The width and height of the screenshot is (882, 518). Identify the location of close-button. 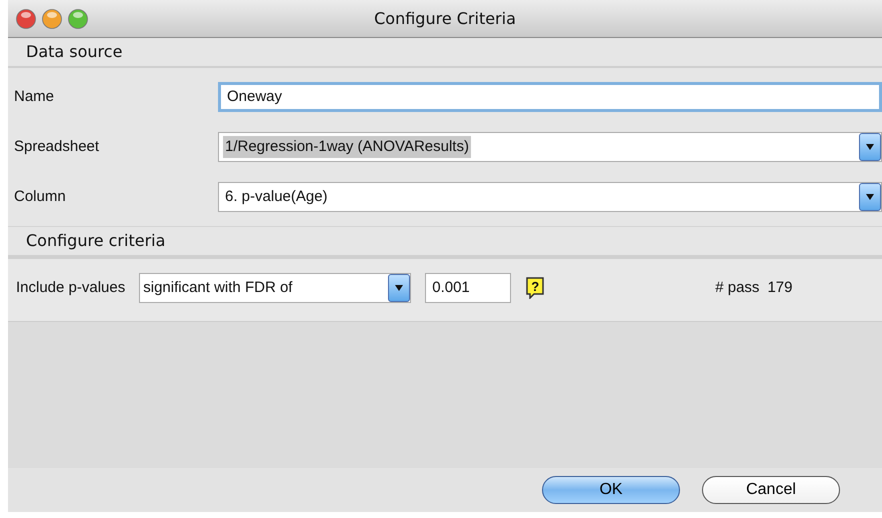
(26, 18).